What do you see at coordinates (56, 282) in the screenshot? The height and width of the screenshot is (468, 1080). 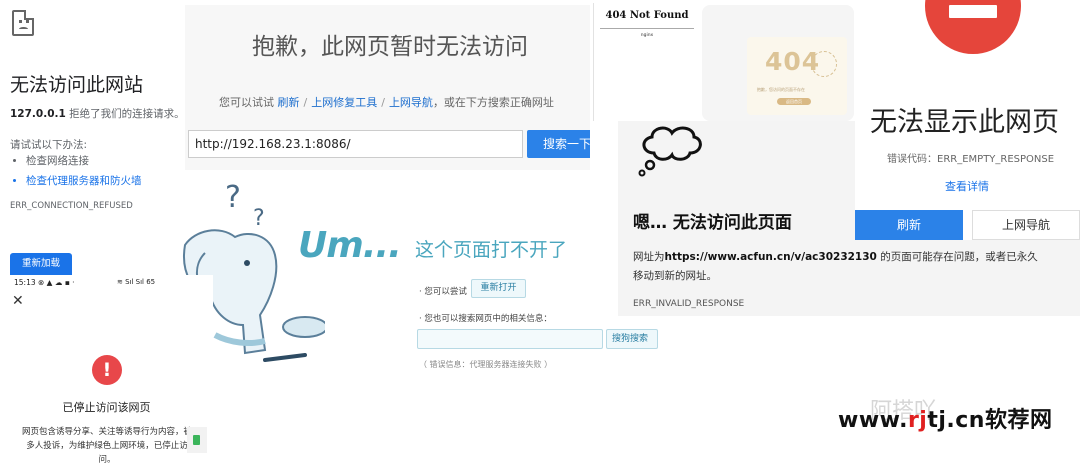 I see `status-icons: ⊗ ▲ ☁ ▪ ·` at bounding box center [56, 282].